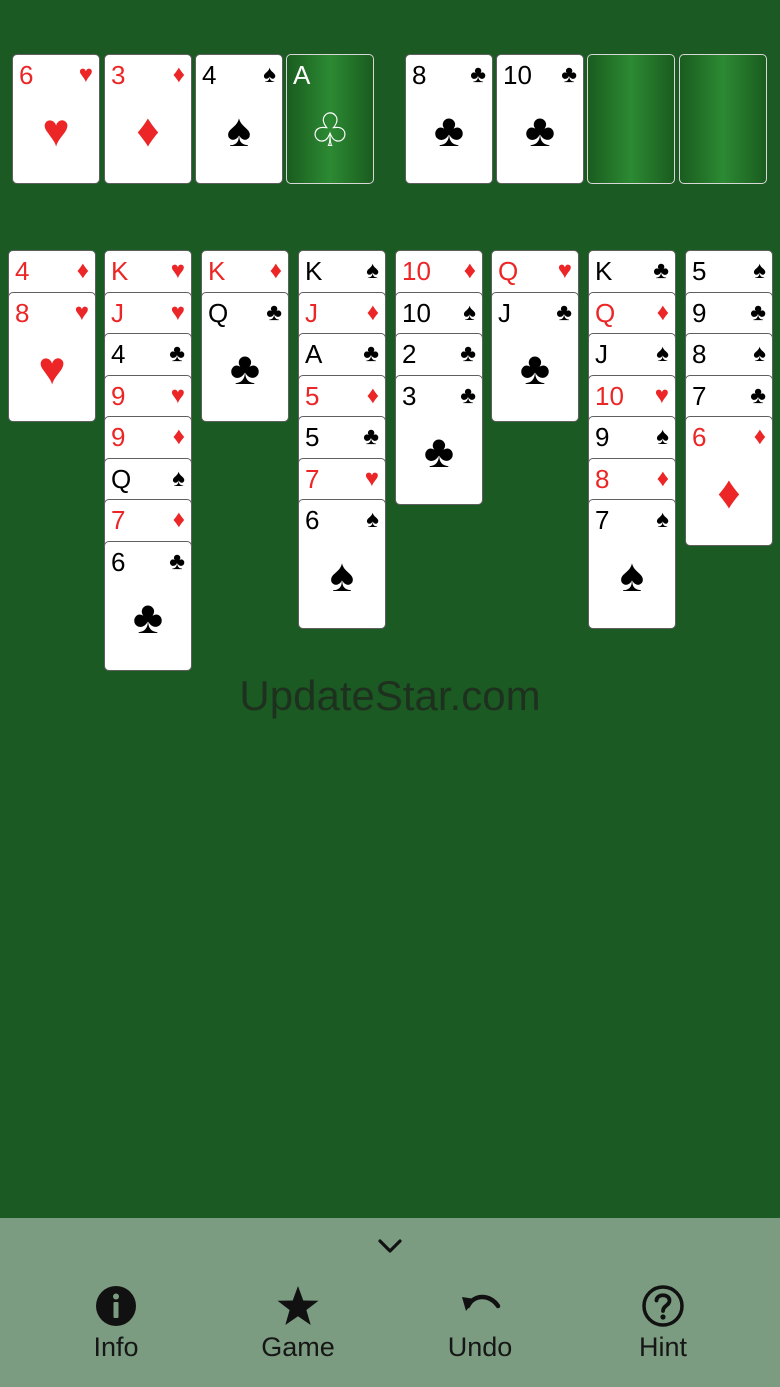 This screenshot has height=1387, width=780. I want to click on tableau-card: Q ♣ ♣, so click(245, 357).